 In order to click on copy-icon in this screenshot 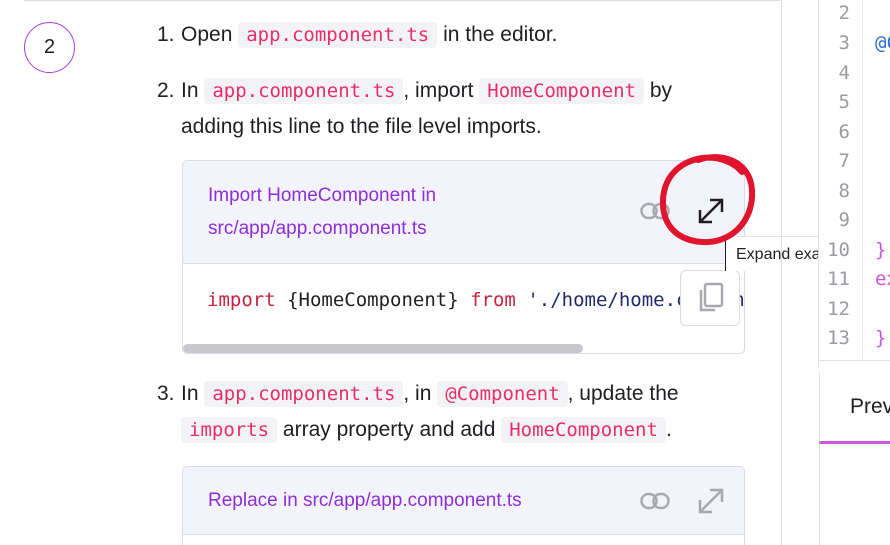, I will do `click(711, 297)`.